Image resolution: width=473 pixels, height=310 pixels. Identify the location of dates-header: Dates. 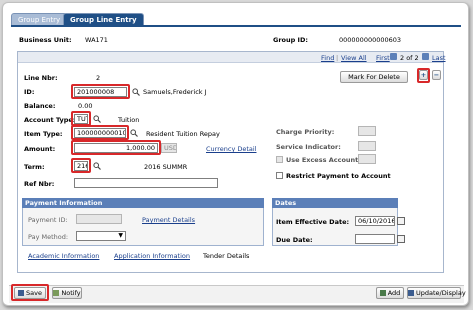
(335, 203).